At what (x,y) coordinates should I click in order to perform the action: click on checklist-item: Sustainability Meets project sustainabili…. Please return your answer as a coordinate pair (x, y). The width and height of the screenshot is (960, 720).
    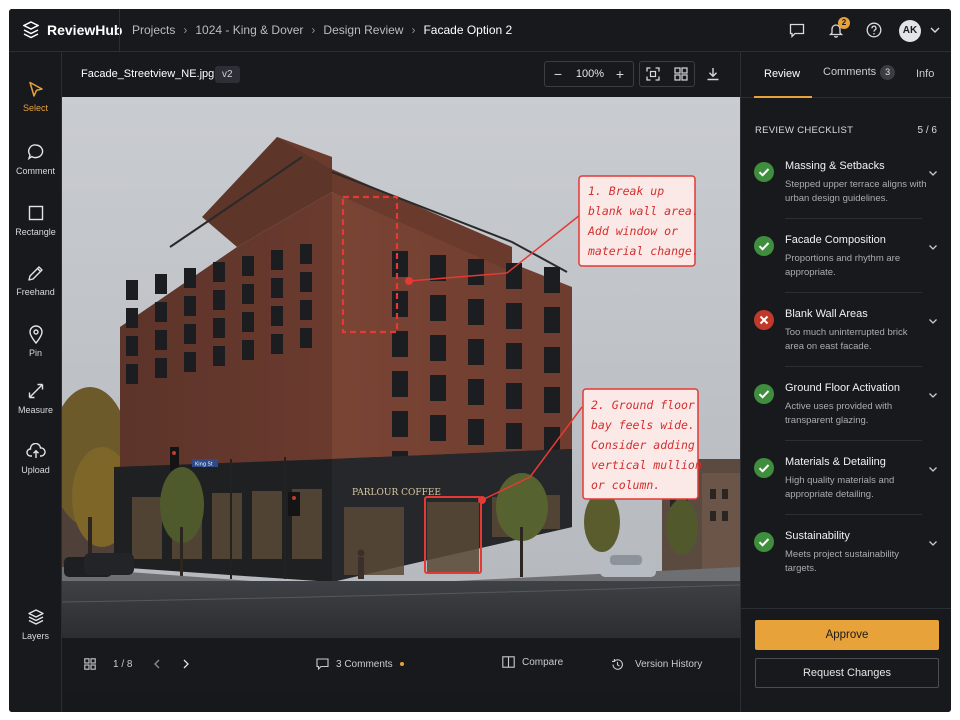
    Looking at the image, I should click on (846, 557).